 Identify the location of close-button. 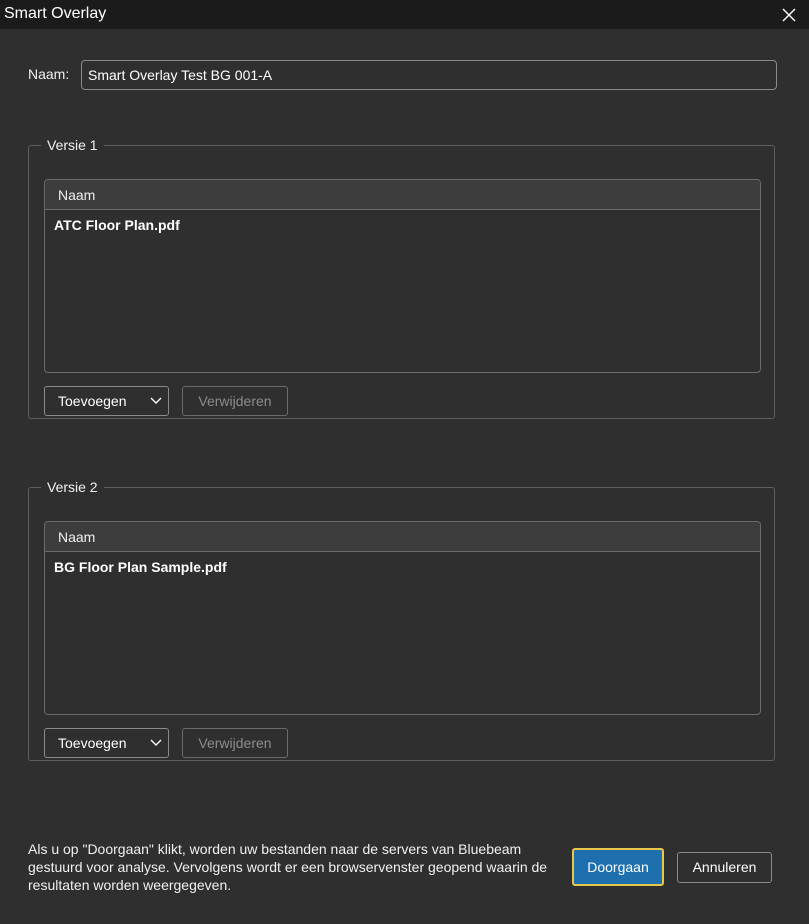
(789, 14).